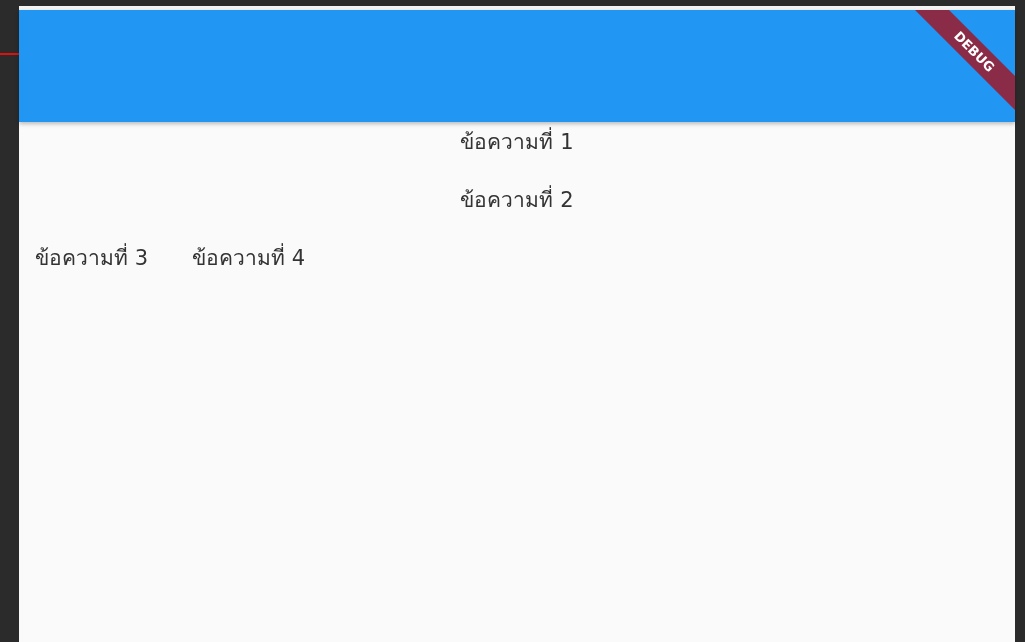  Describe the element at coordinates (517, 200) in the screenshot. I see `text-label: ข้อความที่ 2` at that location.